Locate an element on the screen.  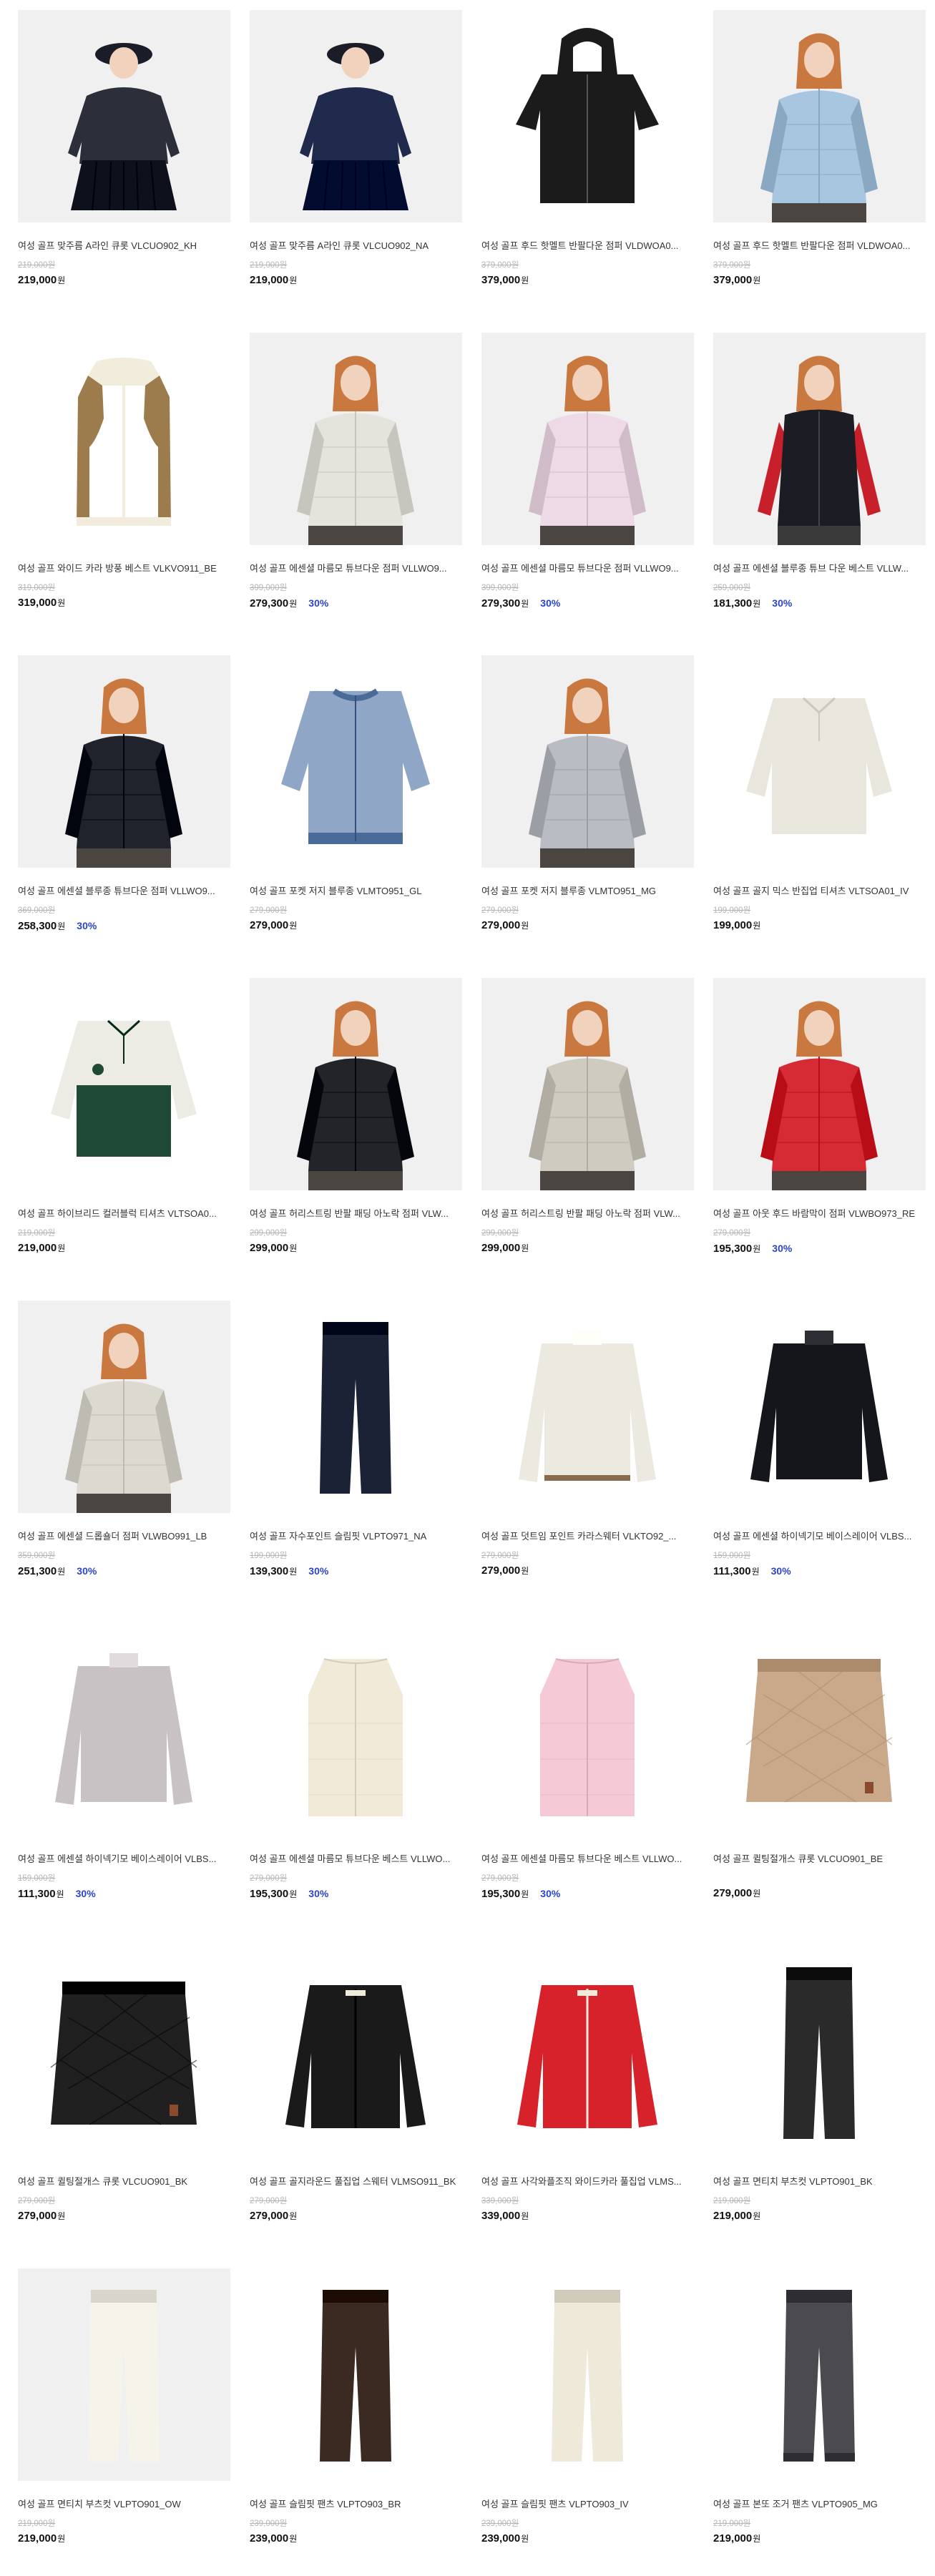
product-name: 여성 골프 골지라운드 풀집업 스웨터 VLMSO911_BK is located at coordinates (356, 2182).